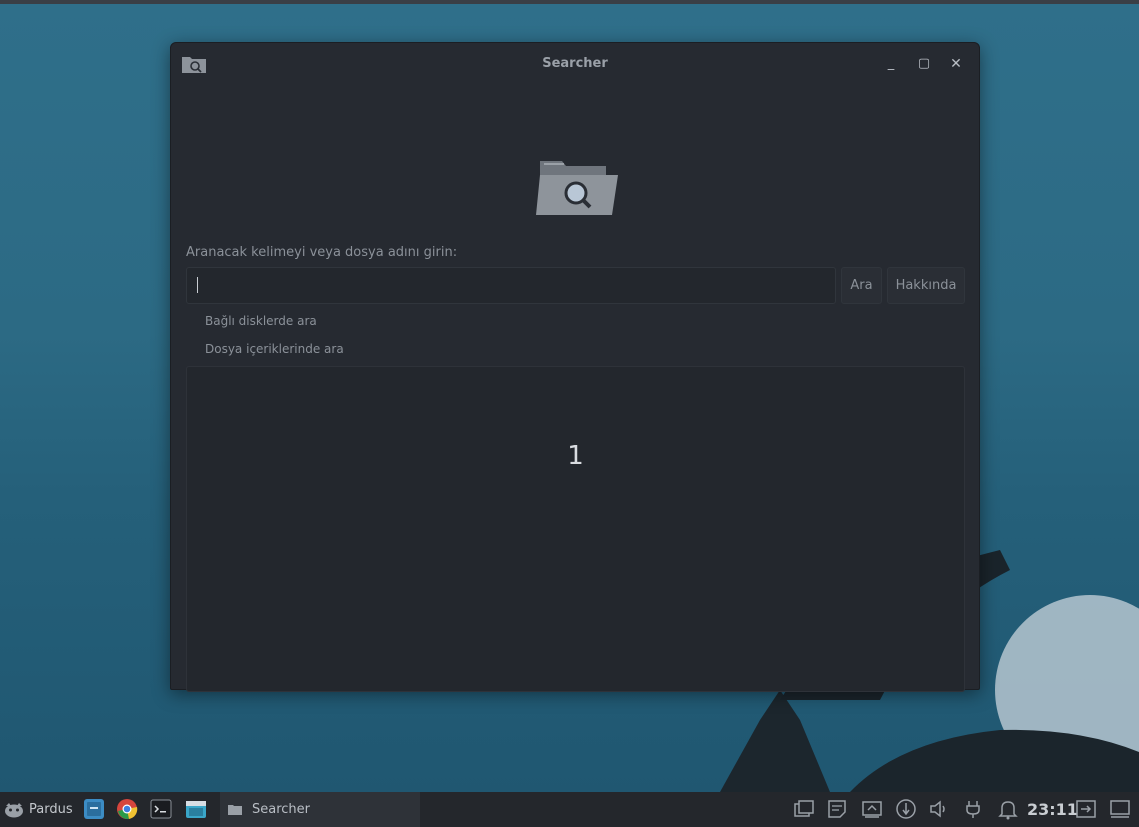 This screenshot has height=827, width=1139. Describe the element at coordinates (320, 809) in the screenshot. I see `task-button-searcher: Searcher` at that location.